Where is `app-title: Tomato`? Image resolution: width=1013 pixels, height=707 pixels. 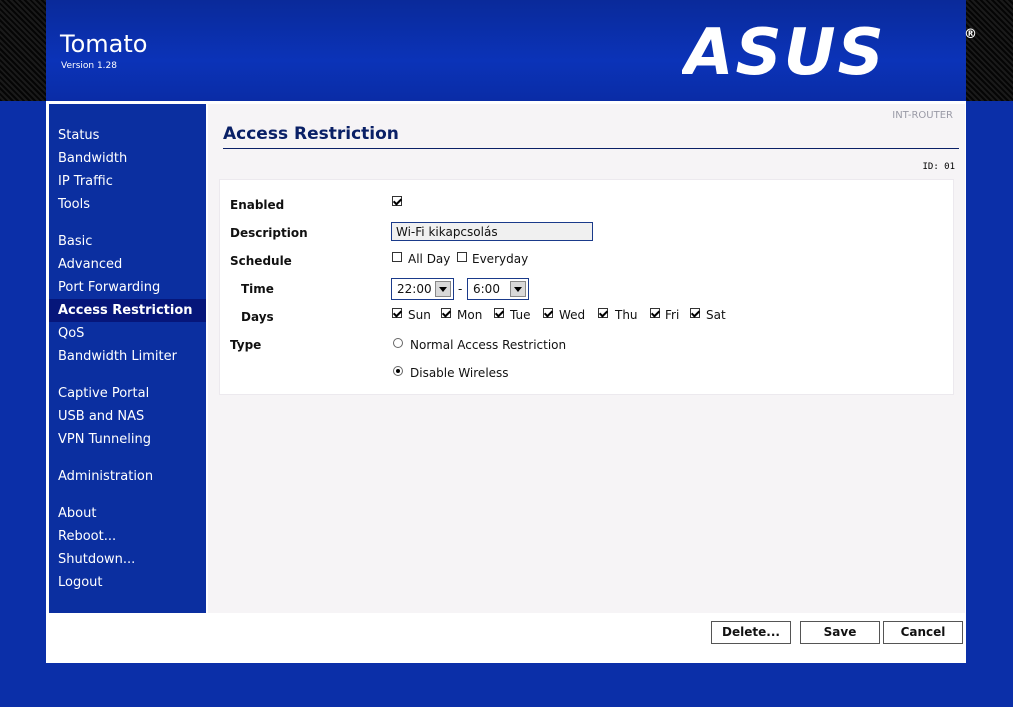
app-title: Tomato is located at coordinates (104, 44).